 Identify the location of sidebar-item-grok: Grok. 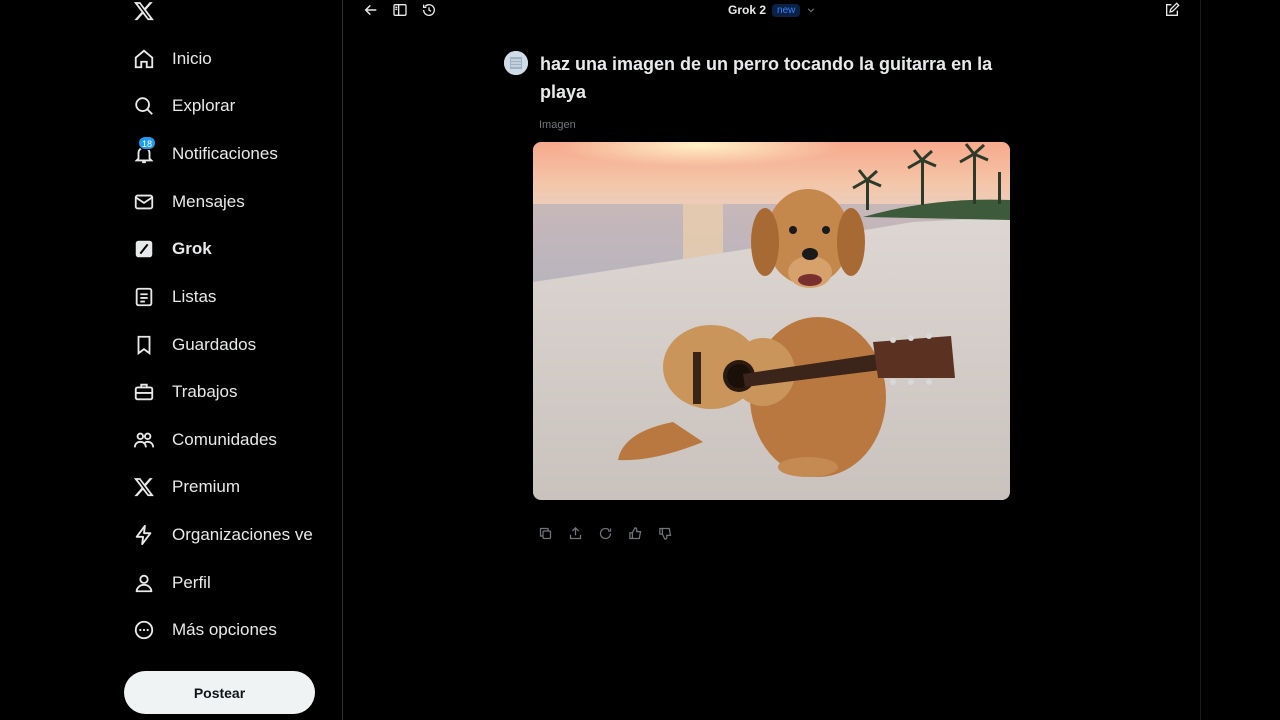
(172, 249).